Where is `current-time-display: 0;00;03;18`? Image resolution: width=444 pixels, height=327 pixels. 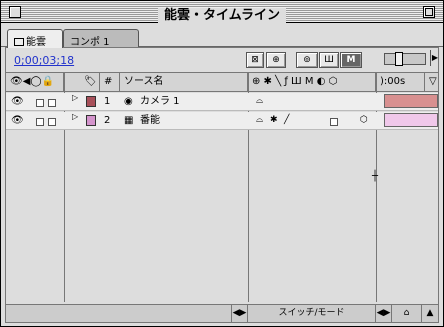 current-time-display: 0;00;03;18 is located at coordinates (44, 60).